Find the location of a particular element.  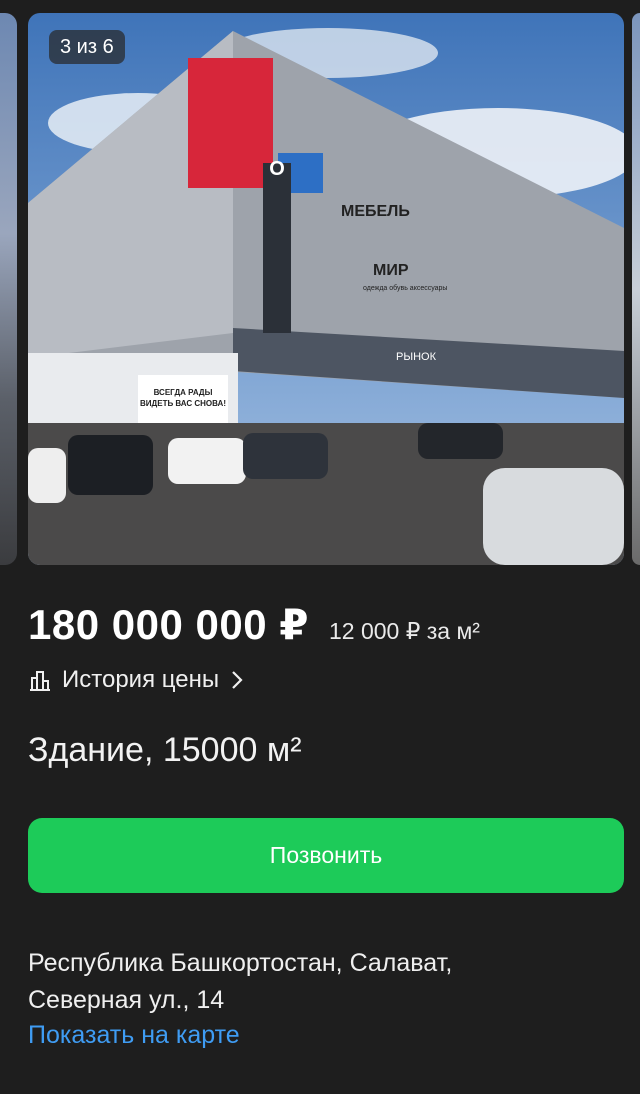

previous-photo-peek is located at coordinates (8, 289).